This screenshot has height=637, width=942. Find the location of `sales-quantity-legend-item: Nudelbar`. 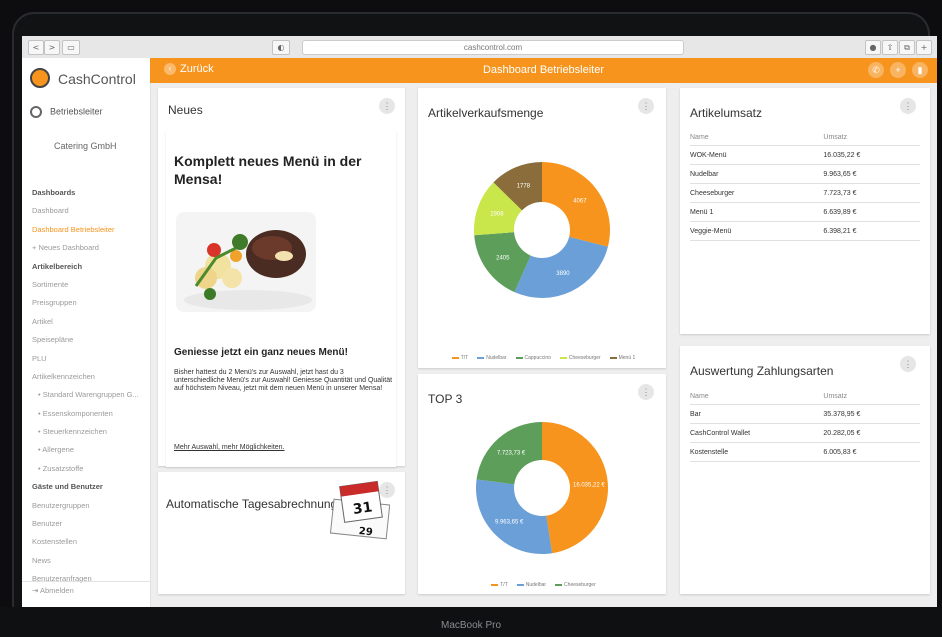

sales-quantity-legend-item: Nudelbar is located at coordinates (490, 358).